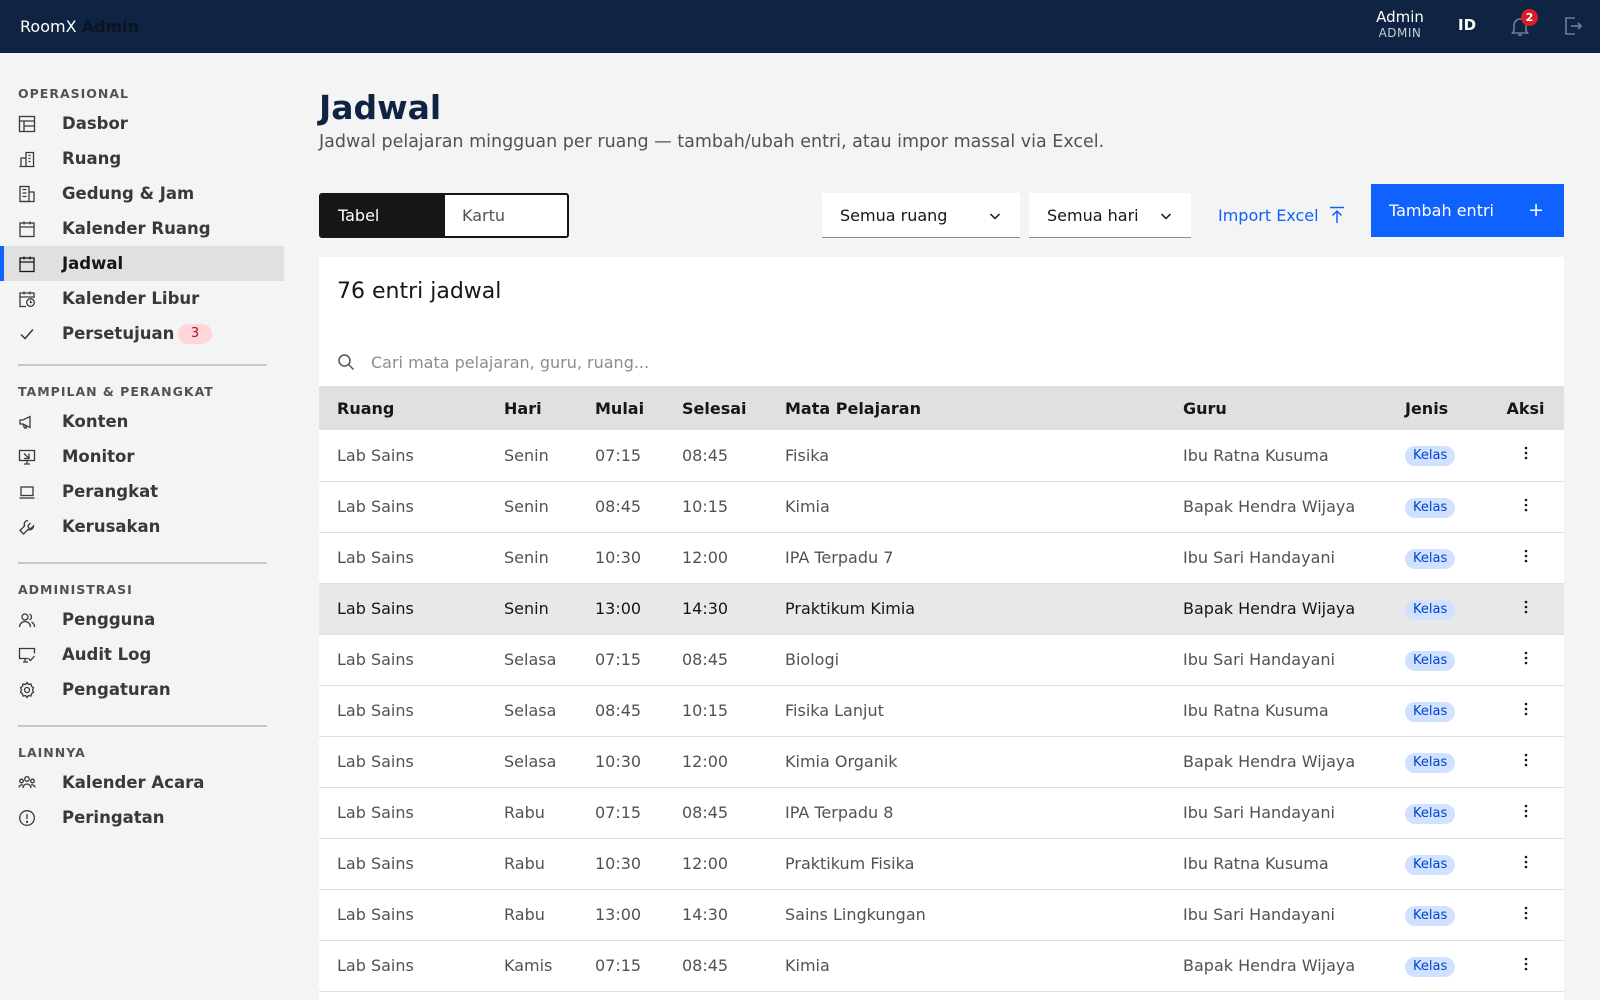 The width and height of the screenshot is (1600, 1000). I want to click on wrench-icon, so click(27, 527).